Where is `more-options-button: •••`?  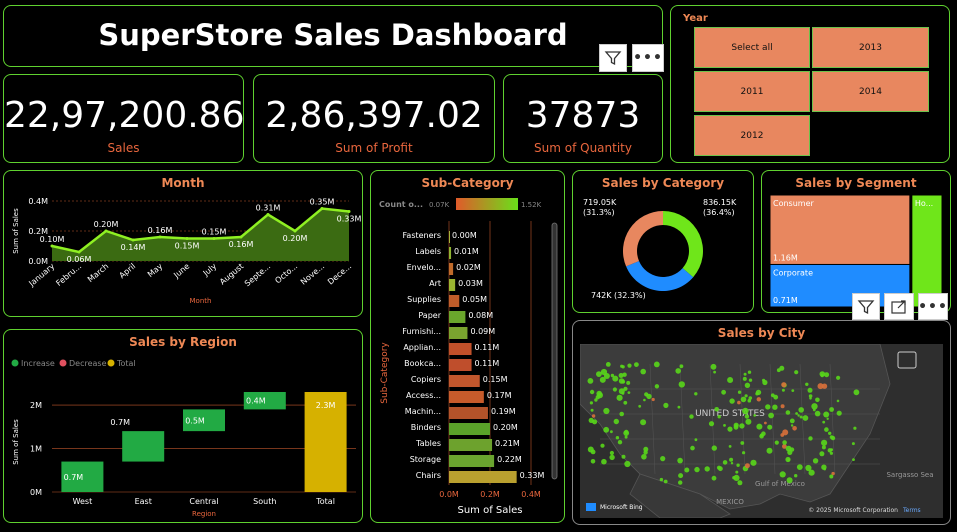
more-options-button: ••• is located at coordinates (648, 58).